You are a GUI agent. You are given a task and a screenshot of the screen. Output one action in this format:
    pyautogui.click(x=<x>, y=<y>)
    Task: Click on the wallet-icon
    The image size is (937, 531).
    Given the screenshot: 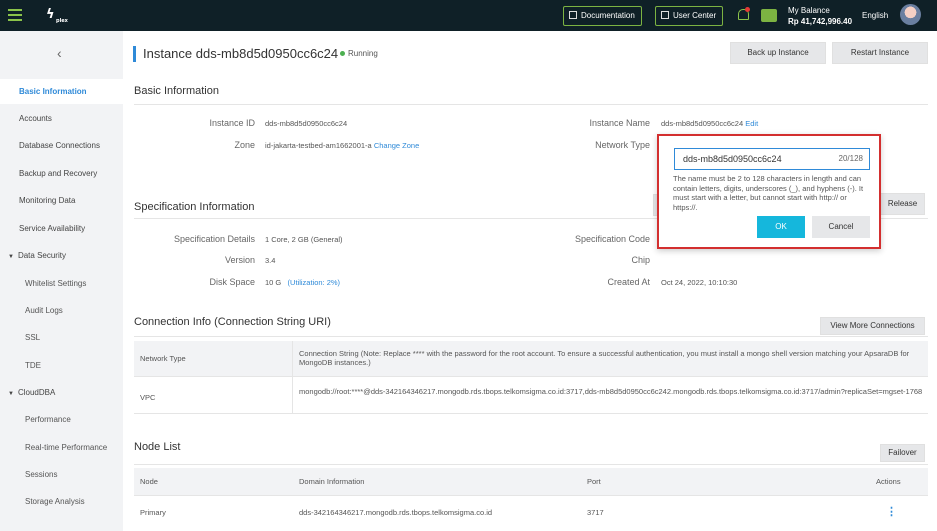 What is the action you would take?
    pyautogui.click(x=769, y=15)
    